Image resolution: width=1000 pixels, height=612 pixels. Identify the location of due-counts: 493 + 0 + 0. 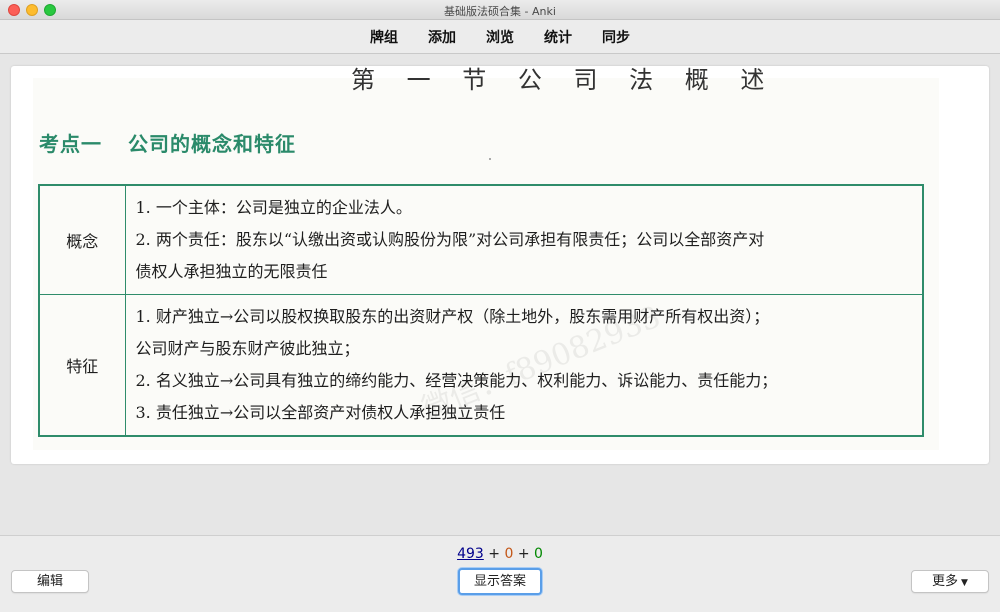
(500, 554).